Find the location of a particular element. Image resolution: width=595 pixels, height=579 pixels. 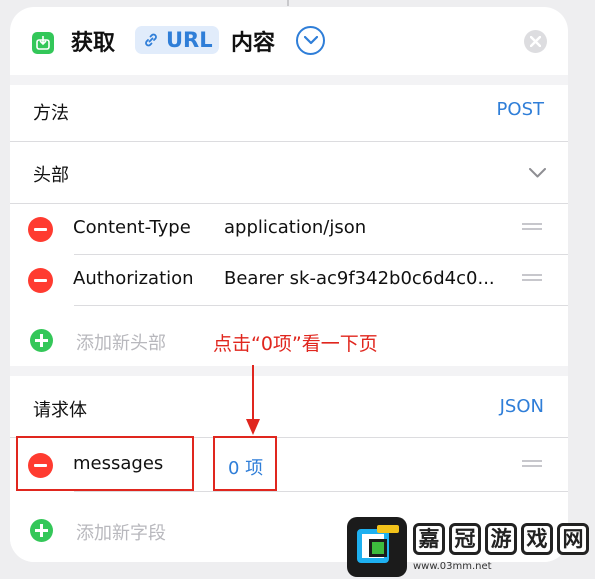

add-field-placeholder: 添加新字段 is located at coordinates (121, 532).